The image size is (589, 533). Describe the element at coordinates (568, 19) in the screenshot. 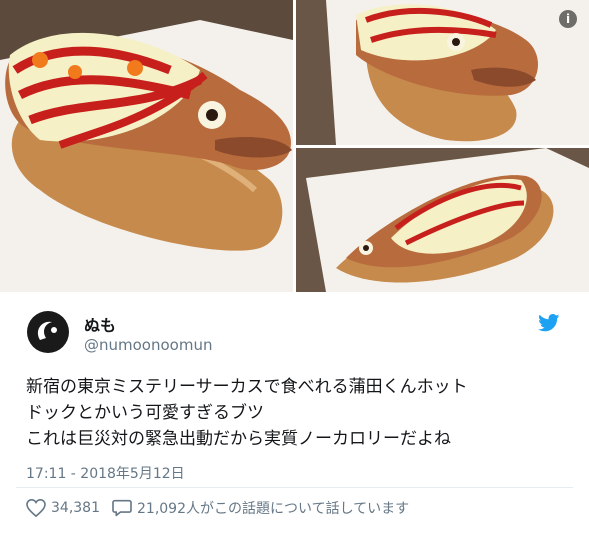

I see `info-icon: i` at that location.